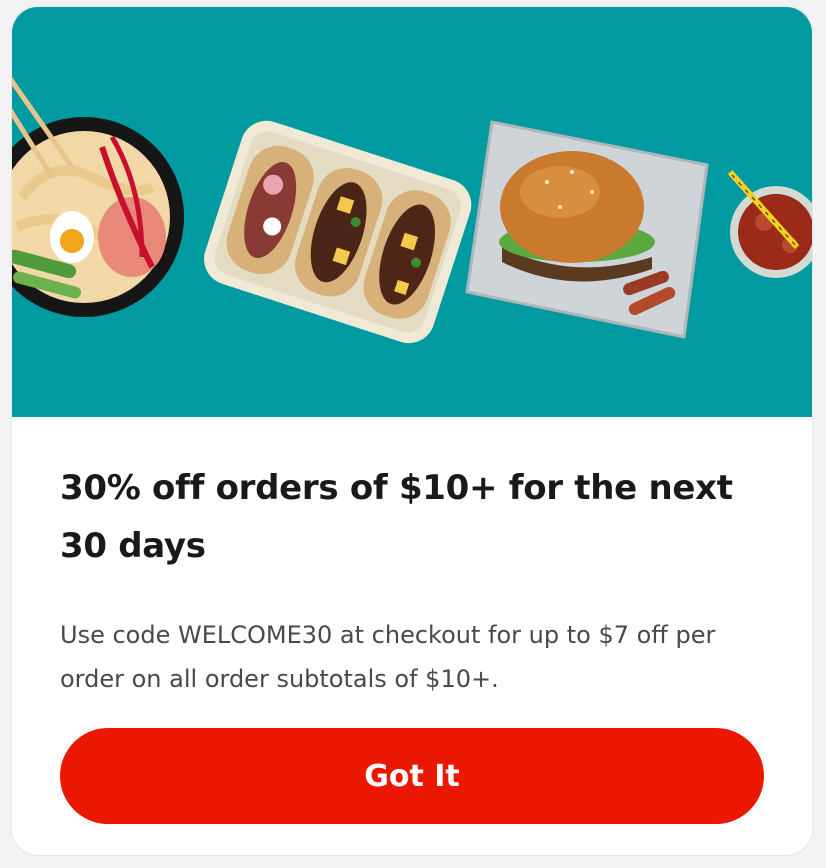  I want to click on ramen-bowl-image, so click(98, 196).